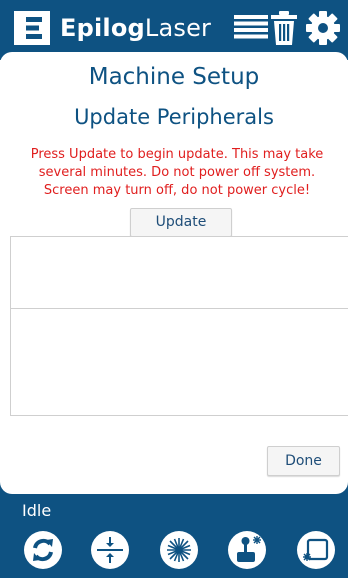  I want to click on gear-icon, so click(323, 28).